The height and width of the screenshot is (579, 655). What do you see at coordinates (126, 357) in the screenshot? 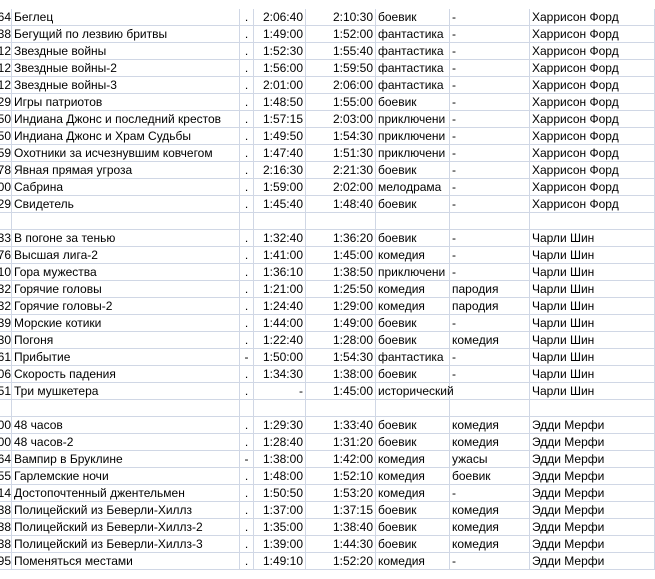
I see `title-cell: Прибытие` at bounding box center [126, 357].